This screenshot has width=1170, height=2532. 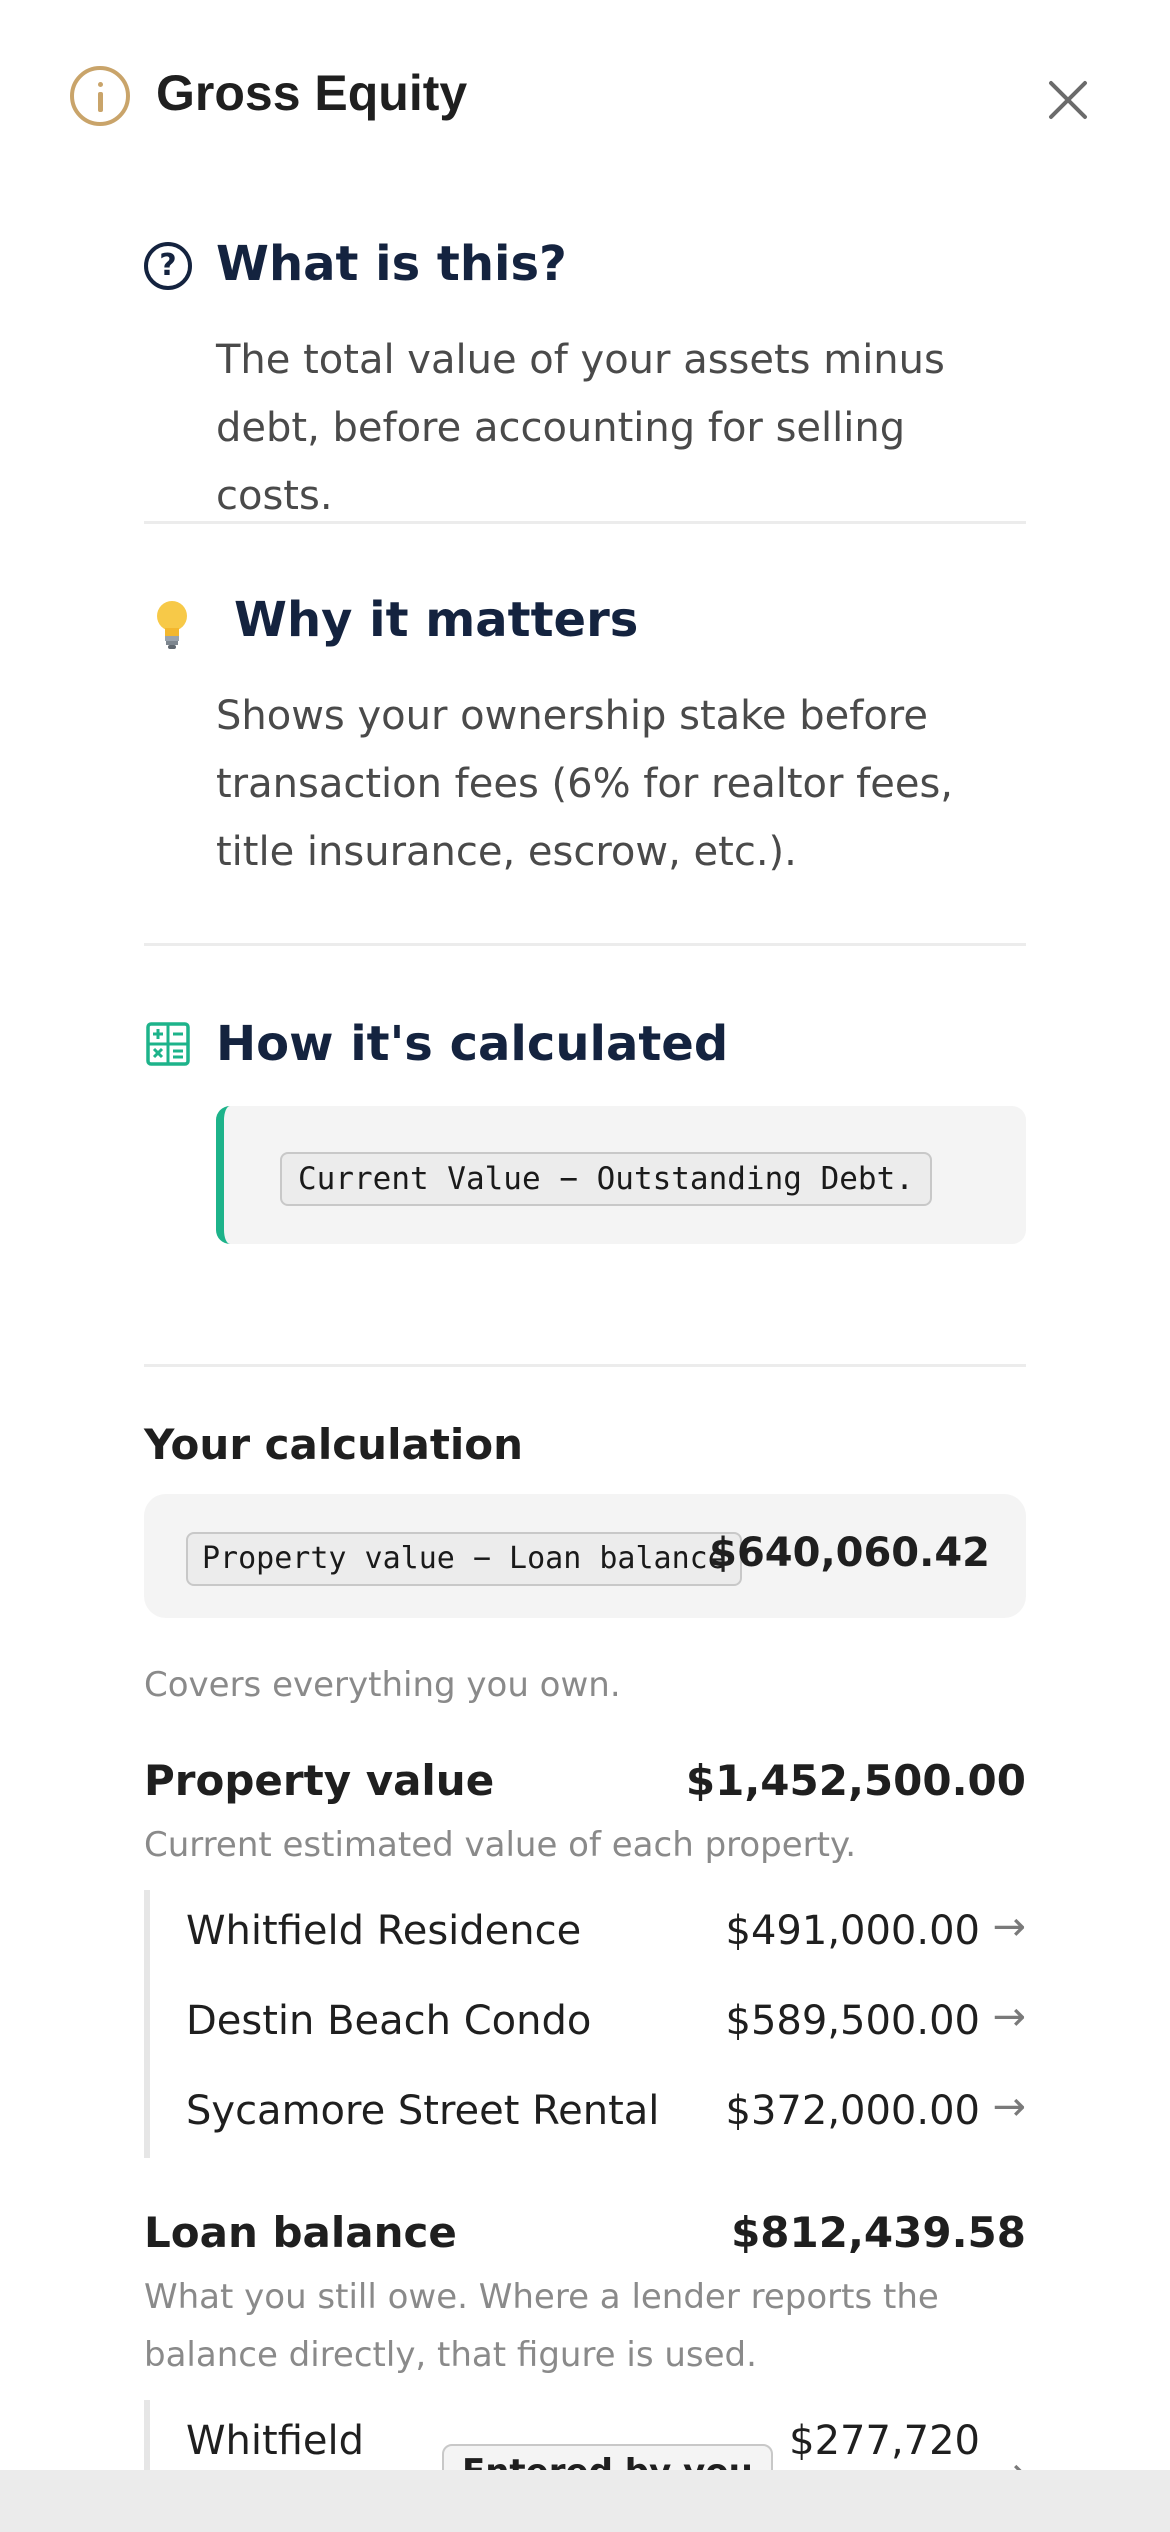 What do you see at coordinates (852, 1931) in the screenshot?
I see `property-amount: $491,000.00` at bounding box center [852, 1931].